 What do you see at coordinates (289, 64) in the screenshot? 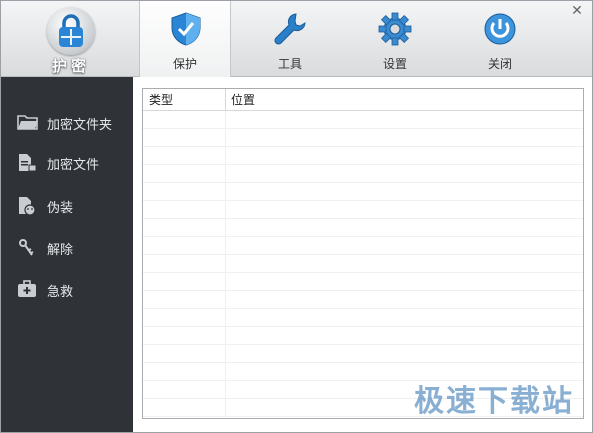
I see `tab-label: 工具` at bounding box center [289, 64].